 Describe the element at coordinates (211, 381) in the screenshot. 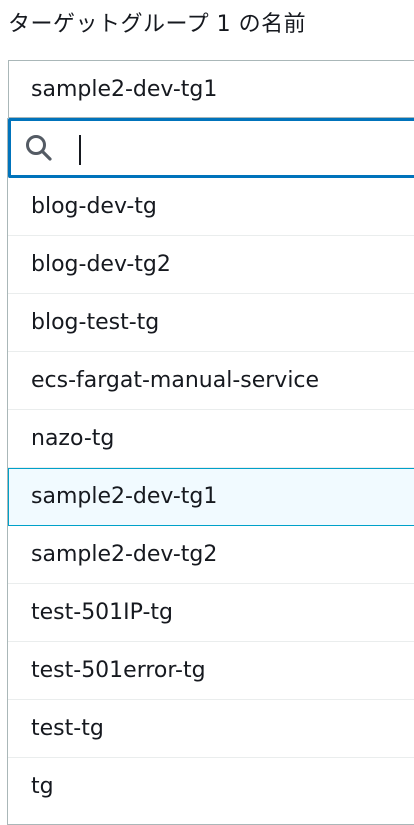

I see `list-item: ecs-fargat-manual-service` at that location.